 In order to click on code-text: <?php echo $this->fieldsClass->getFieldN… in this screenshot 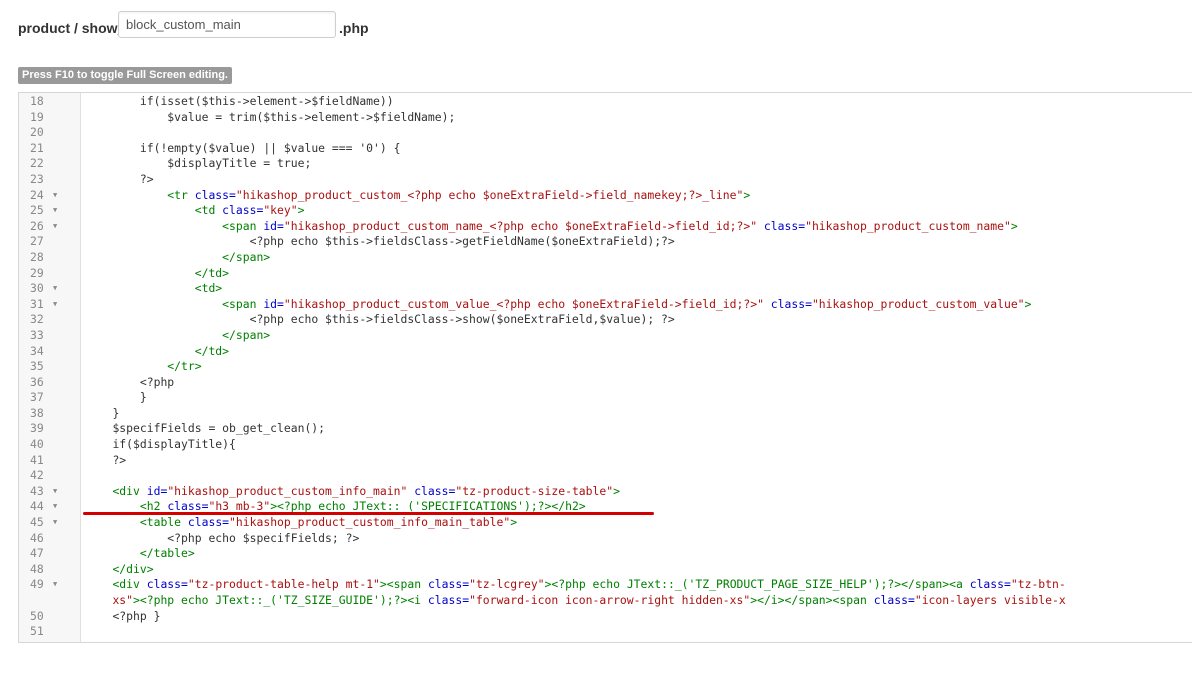, I will do `click(380, 242)`.